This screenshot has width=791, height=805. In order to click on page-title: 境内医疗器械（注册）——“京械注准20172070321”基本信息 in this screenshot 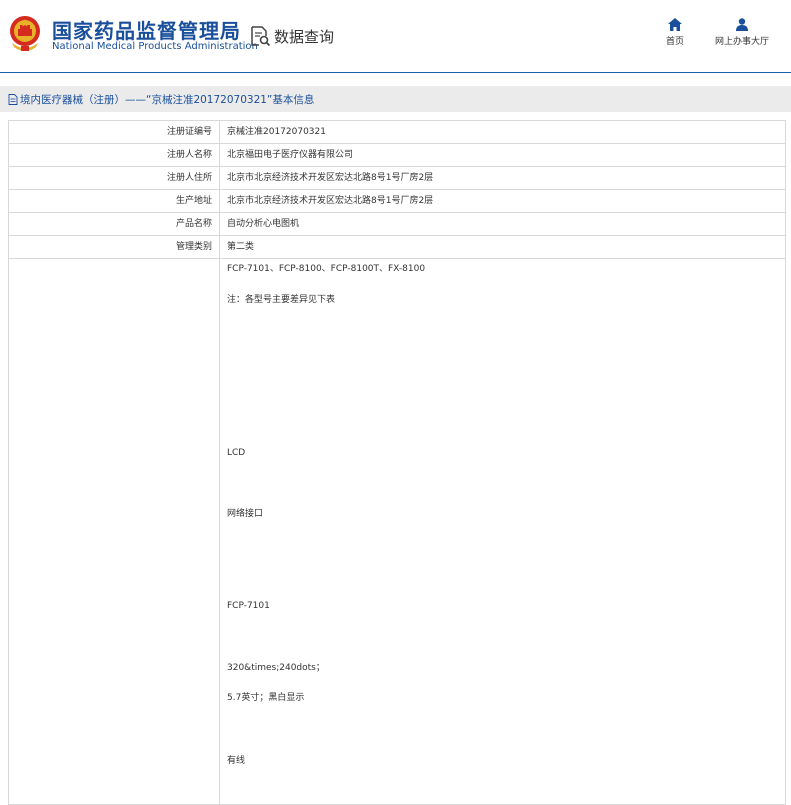, I will do `click(167, 99)`.